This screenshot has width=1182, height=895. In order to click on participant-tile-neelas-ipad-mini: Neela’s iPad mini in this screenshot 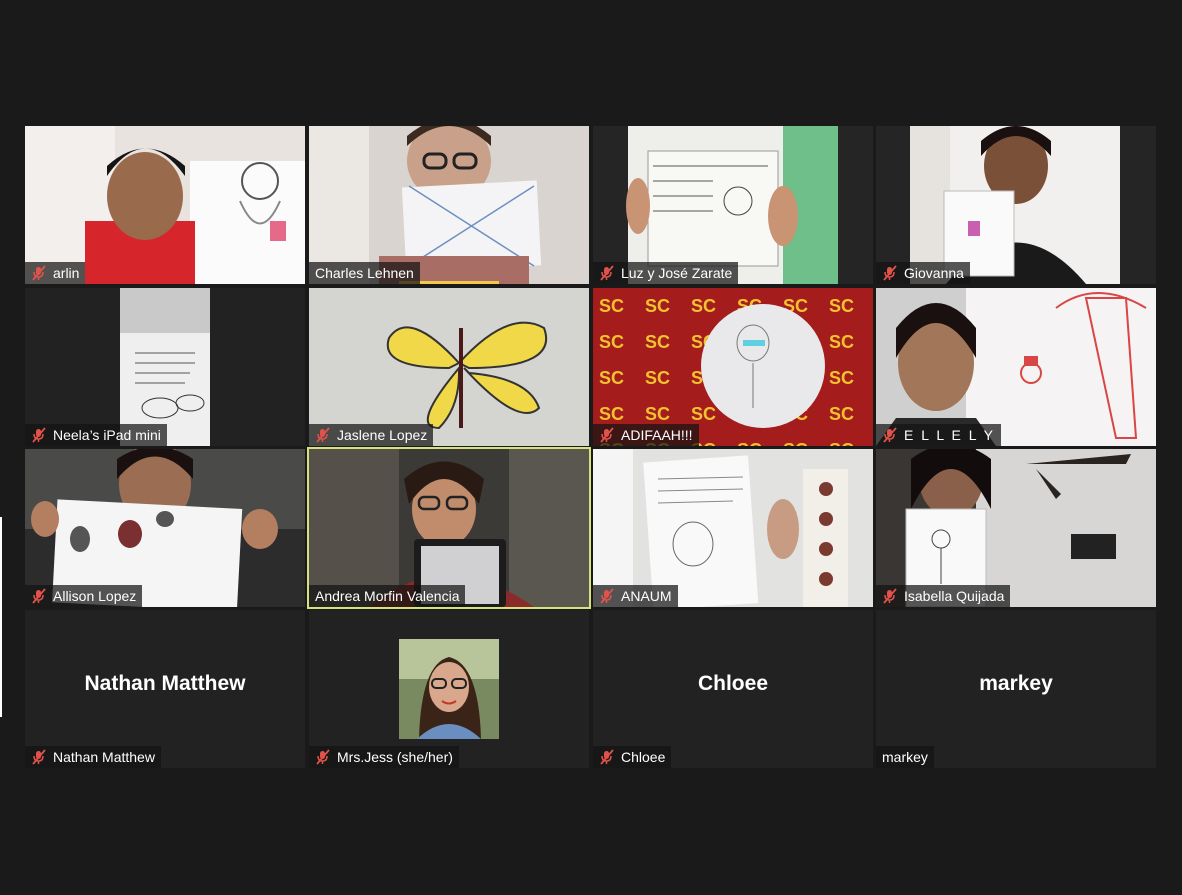, I will do `click(165, 367)`.